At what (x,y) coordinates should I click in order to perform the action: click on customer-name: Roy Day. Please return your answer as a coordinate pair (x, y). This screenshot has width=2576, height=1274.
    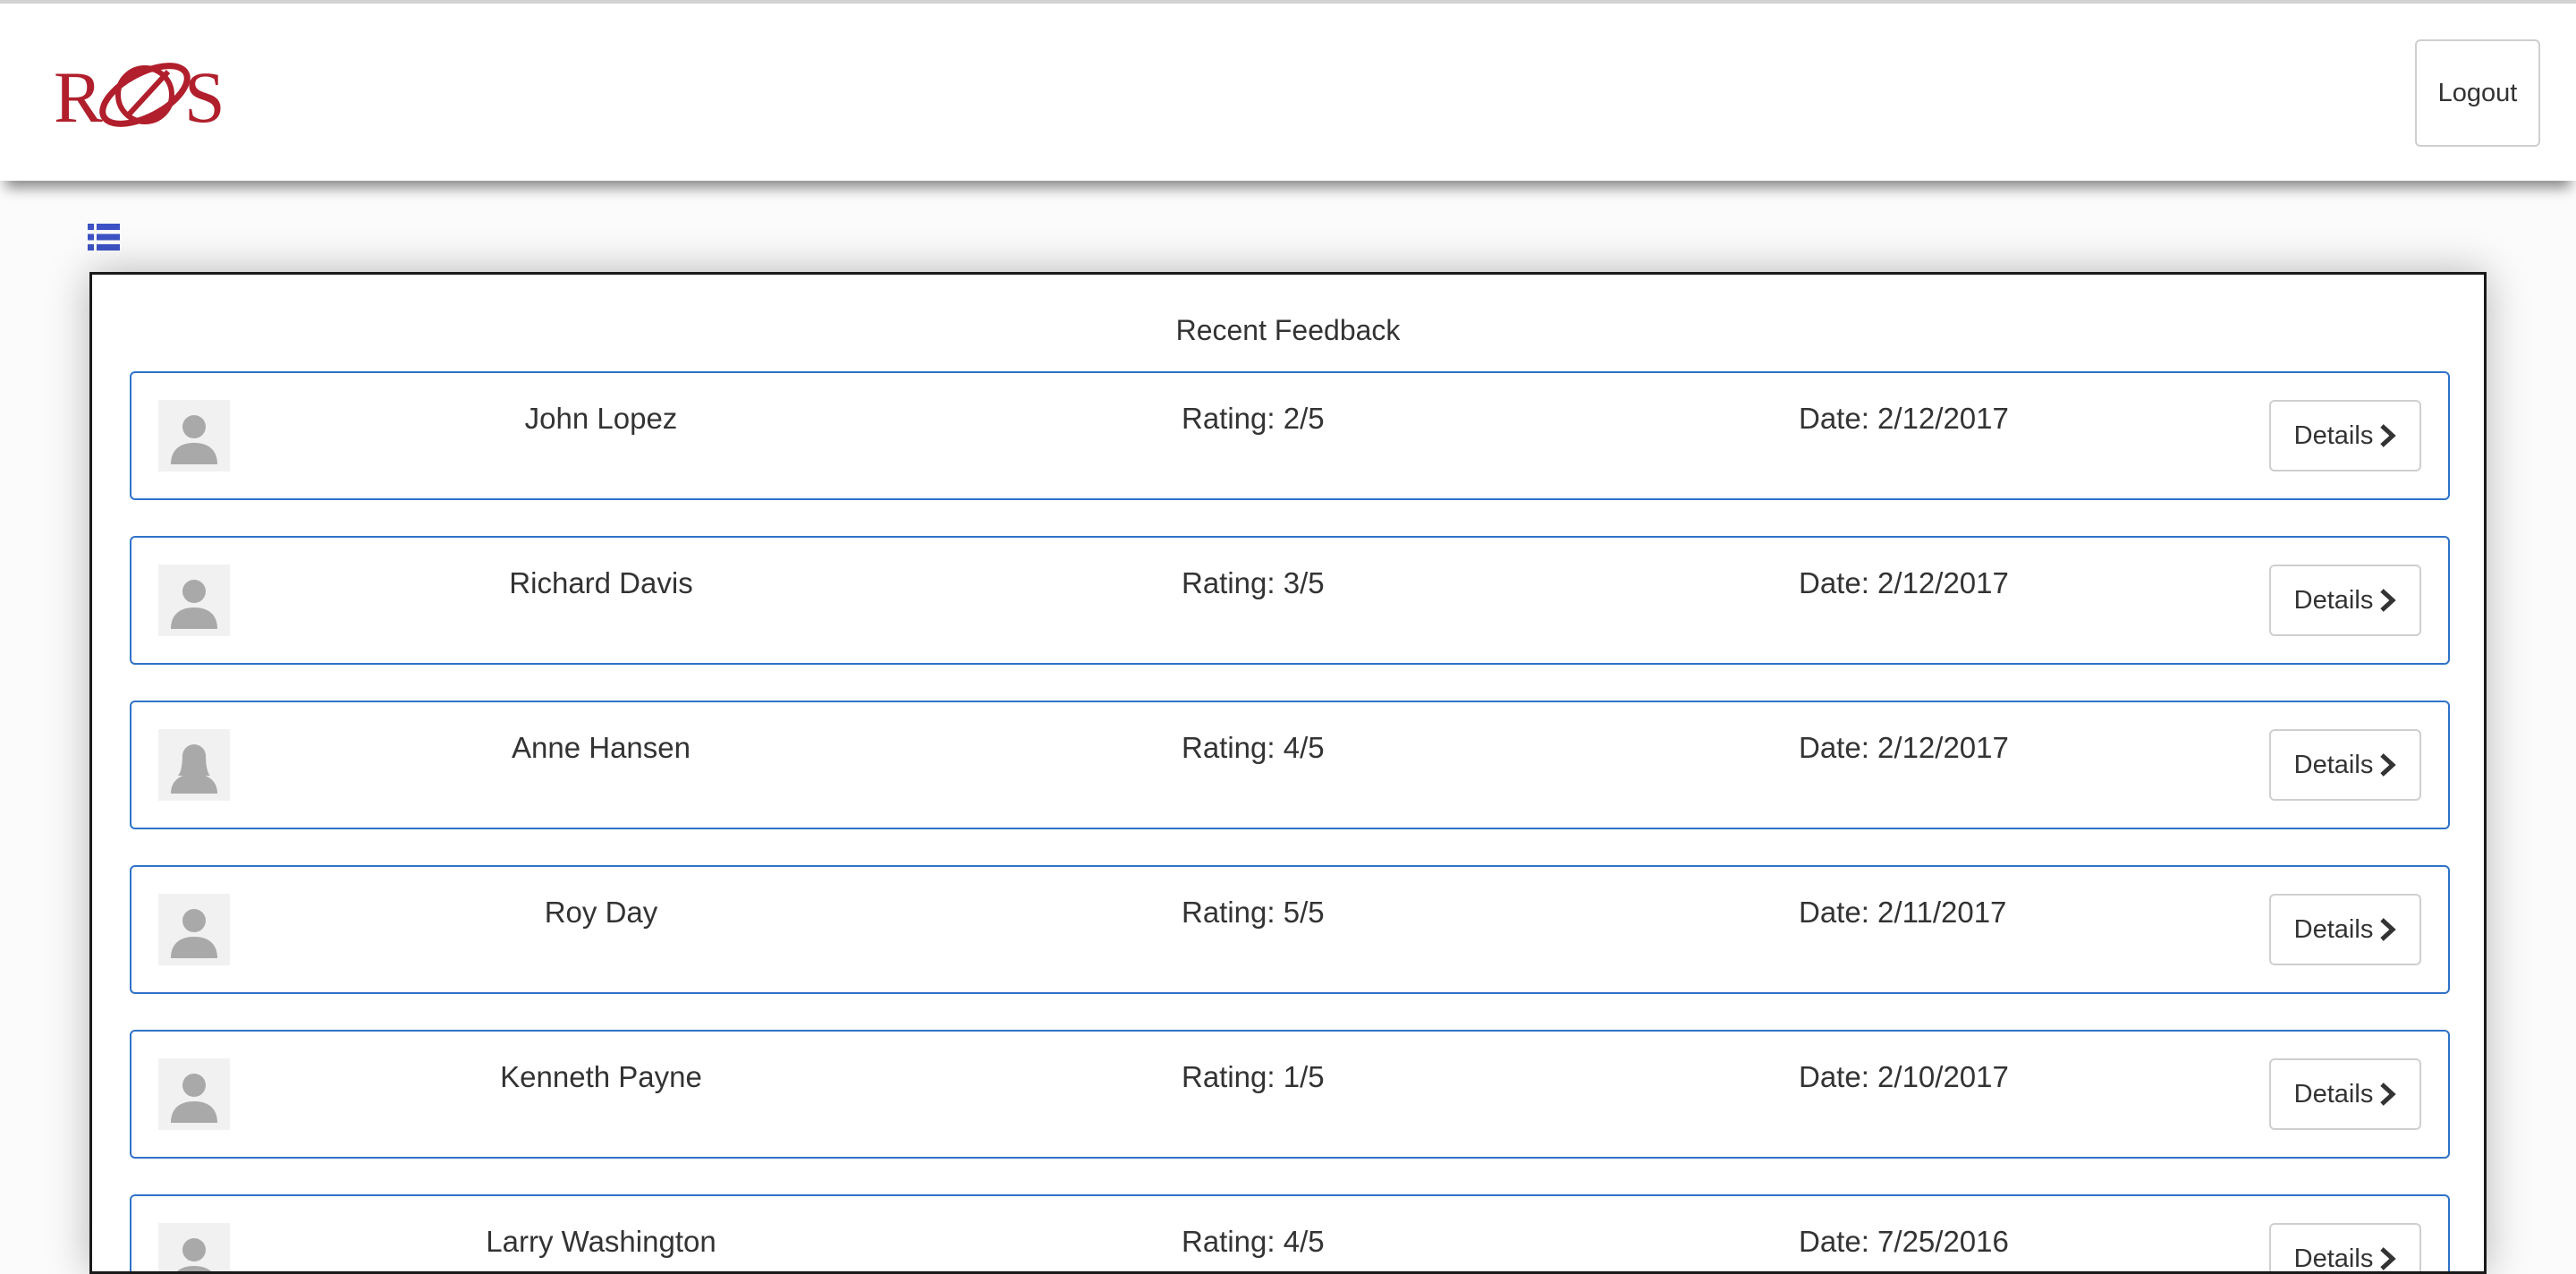
    Looking at the image, I should click on (601, 912).